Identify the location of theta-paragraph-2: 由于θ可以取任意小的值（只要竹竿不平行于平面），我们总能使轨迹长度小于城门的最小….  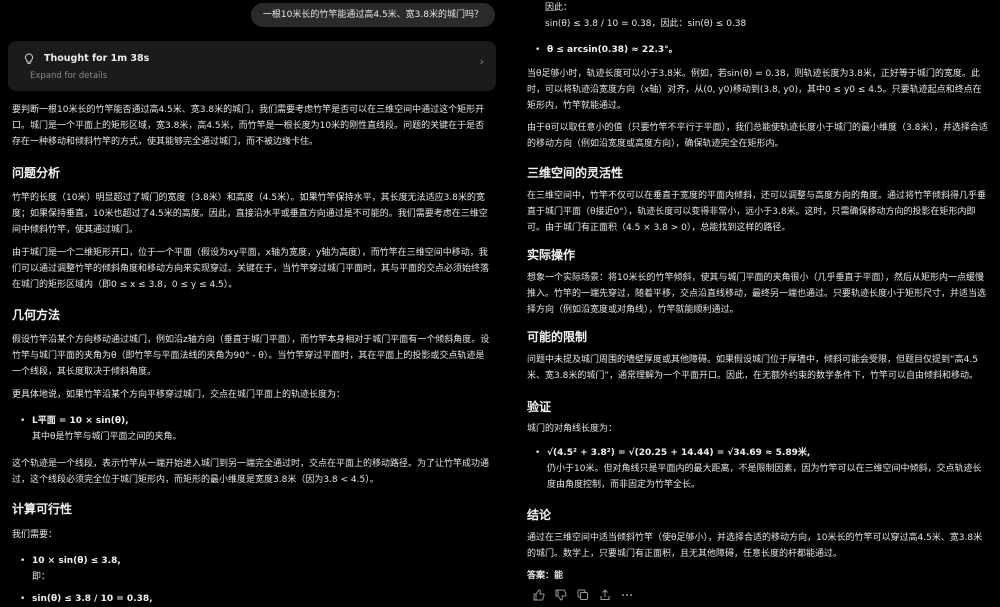
(757, 136).